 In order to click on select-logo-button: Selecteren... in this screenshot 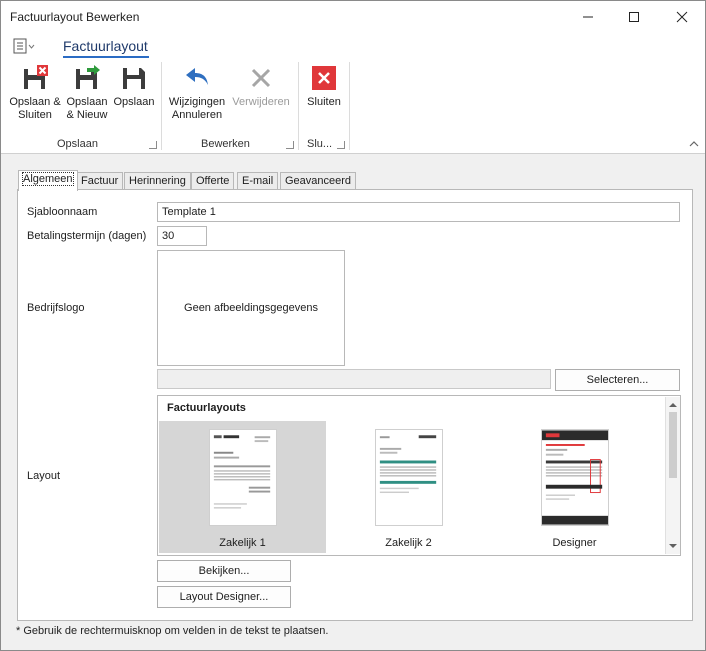, I will do `click(617, 380)`.